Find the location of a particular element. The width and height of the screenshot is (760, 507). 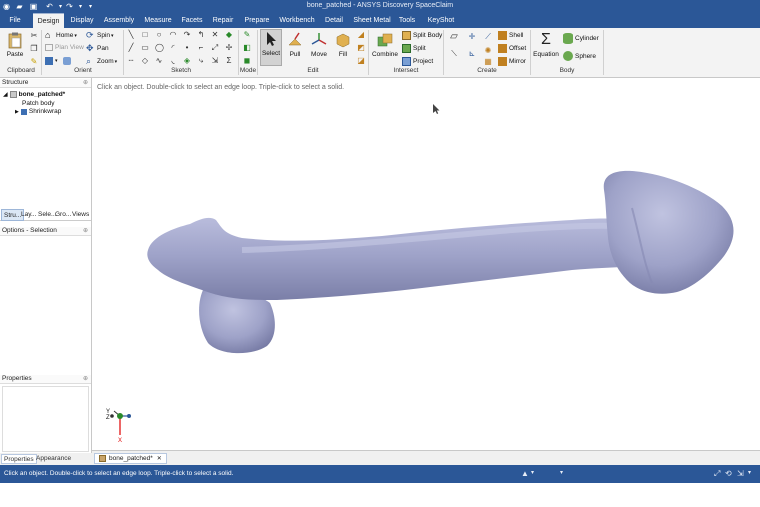

close-icon: ✕ is located at coordinates (159, 459).